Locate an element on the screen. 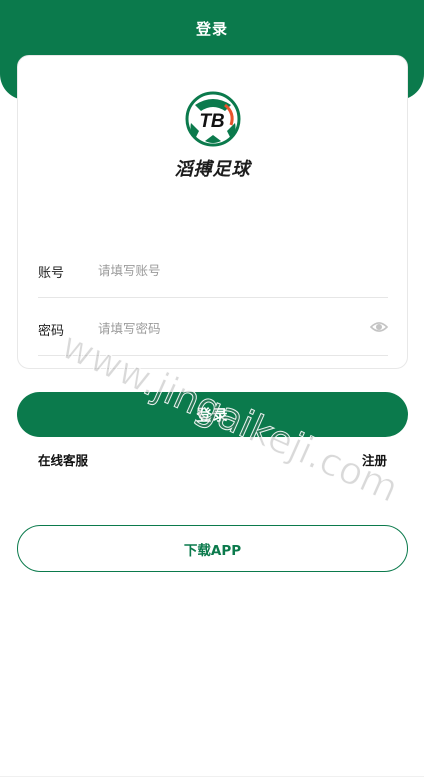 The height and width of the screenshot is (780, 424). login-button: 登录 is located at coordinates (212, 414).